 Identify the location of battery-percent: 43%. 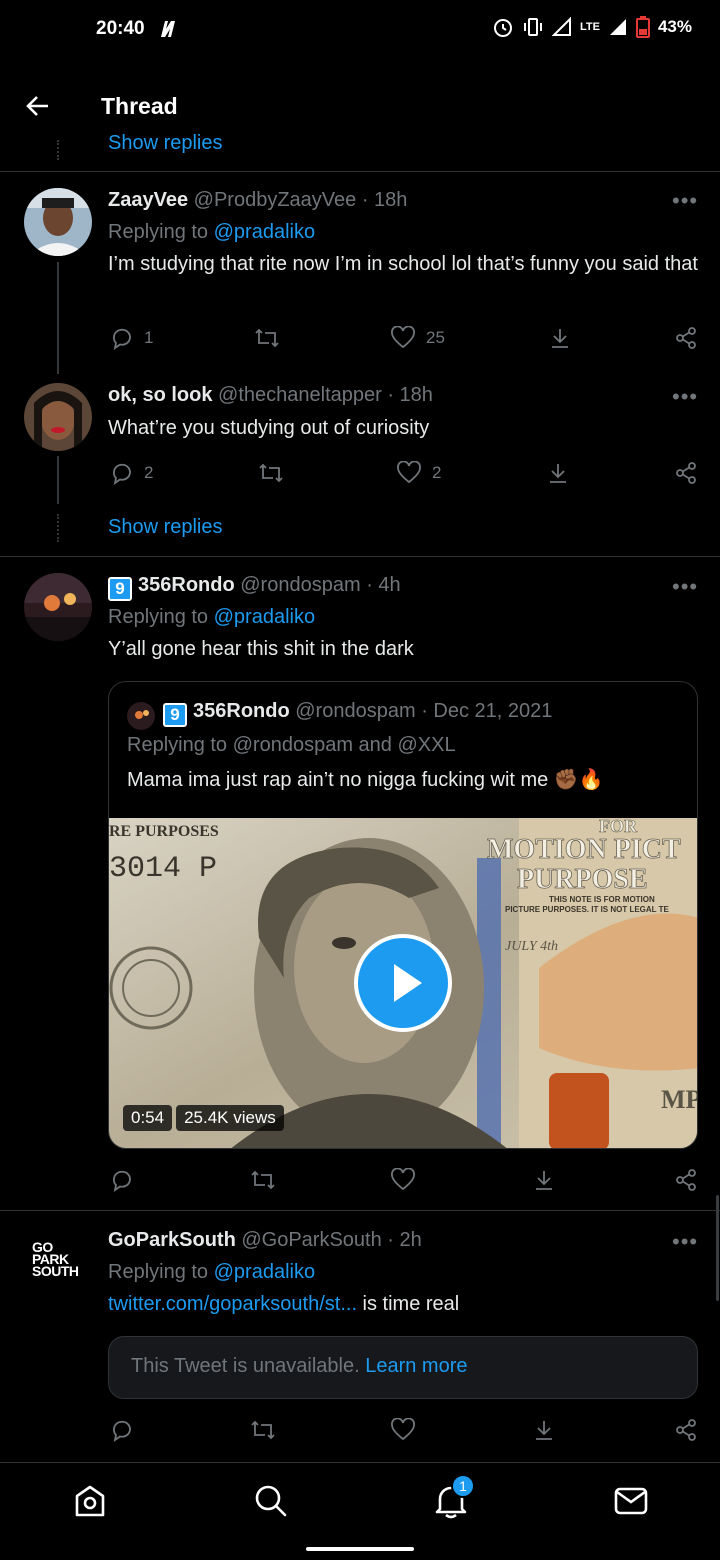
(674, 26).